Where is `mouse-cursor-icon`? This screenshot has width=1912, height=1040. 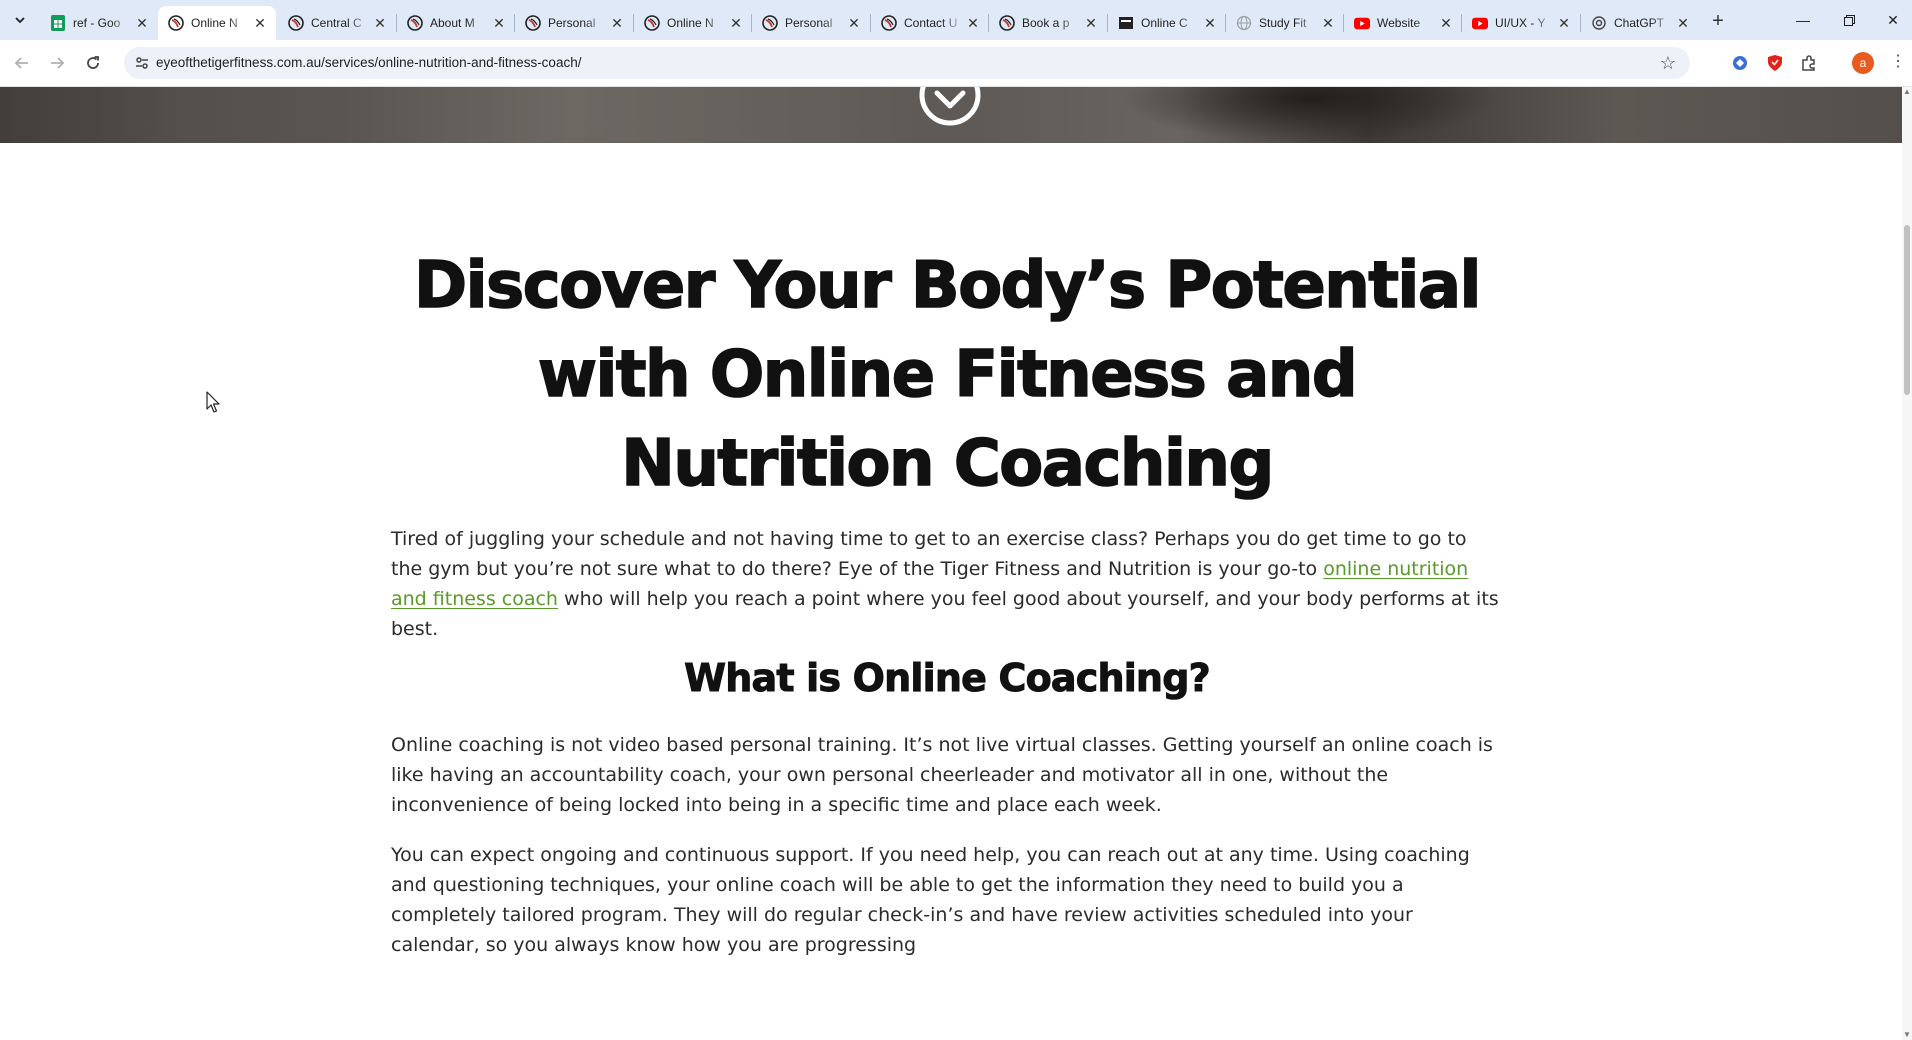
mouse-cursor-icon is located at coordinates (213, 402).